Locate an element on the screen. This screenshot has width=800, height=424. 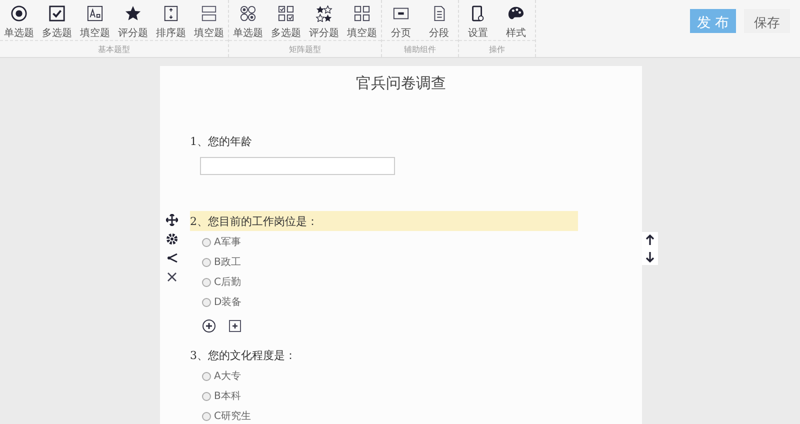
group-label: 辅助组件 is located at coordinates (420, 49).